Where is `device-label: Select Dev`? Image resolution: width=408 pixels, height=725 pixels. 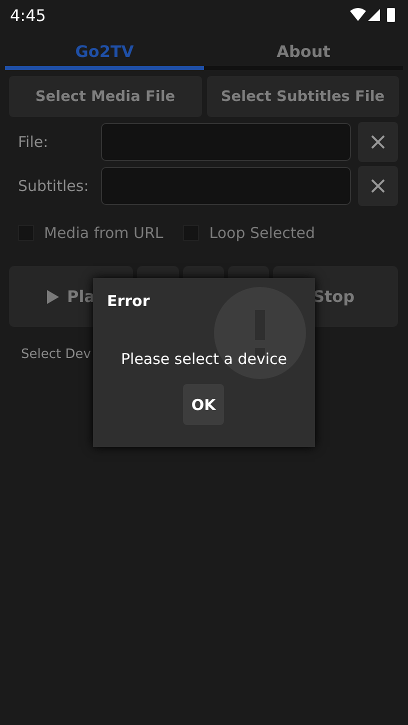 device-label: Select Dev is located at coordinates (56, 354).